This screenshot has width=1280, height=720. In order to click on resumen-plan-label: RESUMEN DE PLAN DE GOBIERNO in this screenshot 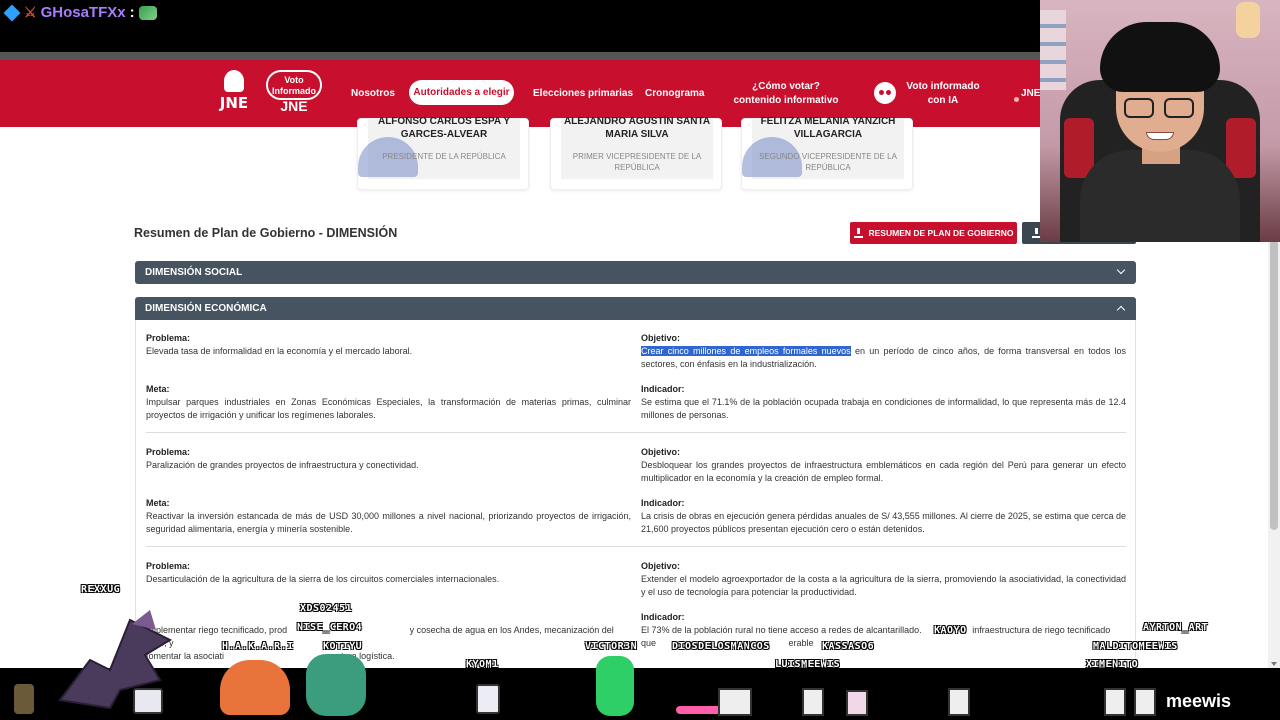, I will do `click(941, 233)`.